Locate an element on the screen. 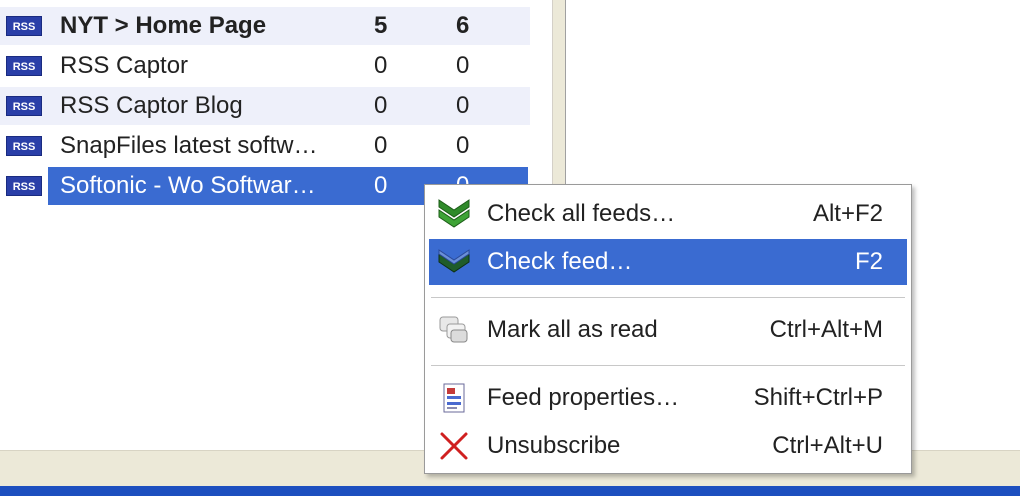 This screenshot has height=496, width=1020. check-feed-icon is located at coordinates (454, 262).